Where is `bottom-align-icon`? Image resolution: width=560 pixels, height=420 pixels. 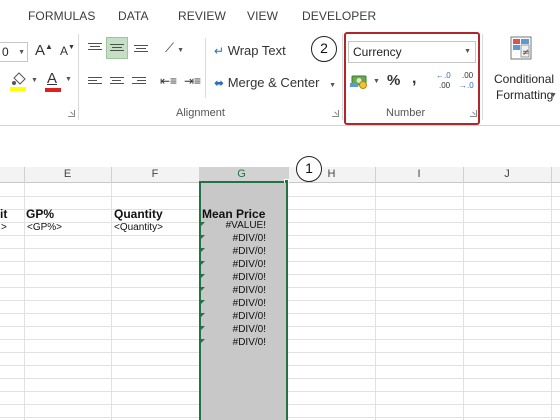
bottom-align-icon is located at coordinates (141, 51).